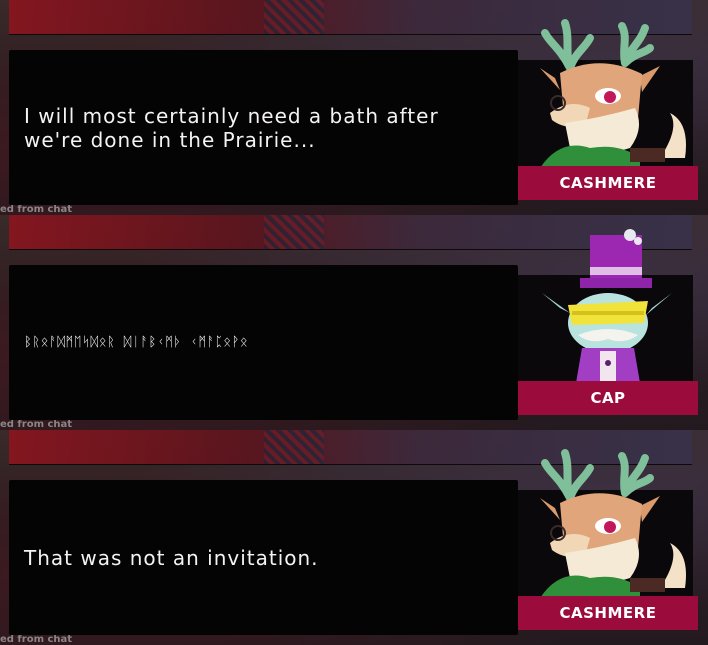 The width and height of the screenshot is (708, 645). I want to click on speaker-name-plate: CAP, so click(608, 398).